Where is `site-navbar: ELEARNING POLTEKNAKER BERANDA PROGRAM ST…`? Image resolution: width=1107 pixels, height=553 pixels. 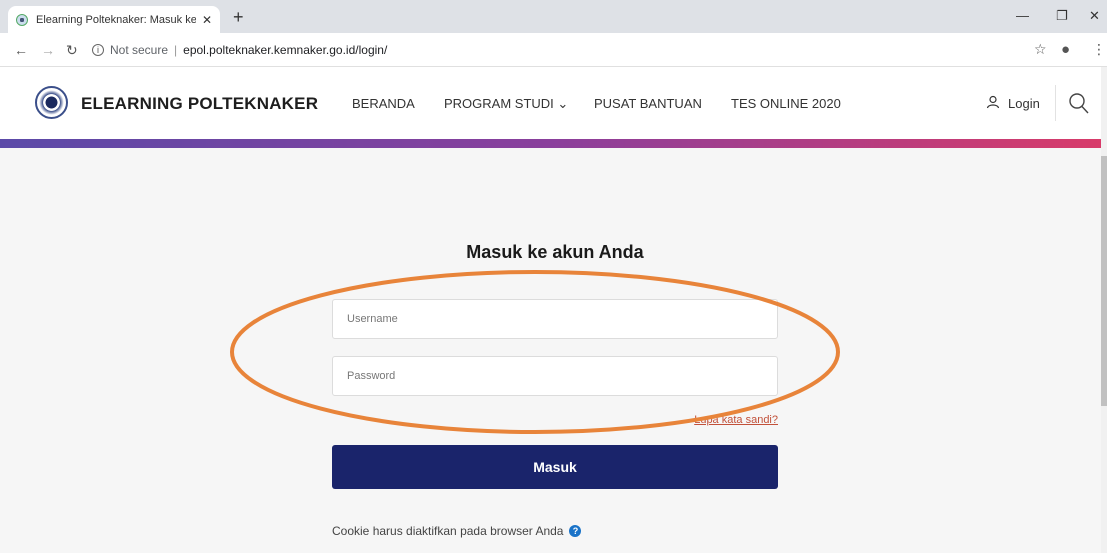
site-navbar: ELEARNING POLTEKNAKER BERANDA PROGRAM ST… is located at coordinates (550, 103).